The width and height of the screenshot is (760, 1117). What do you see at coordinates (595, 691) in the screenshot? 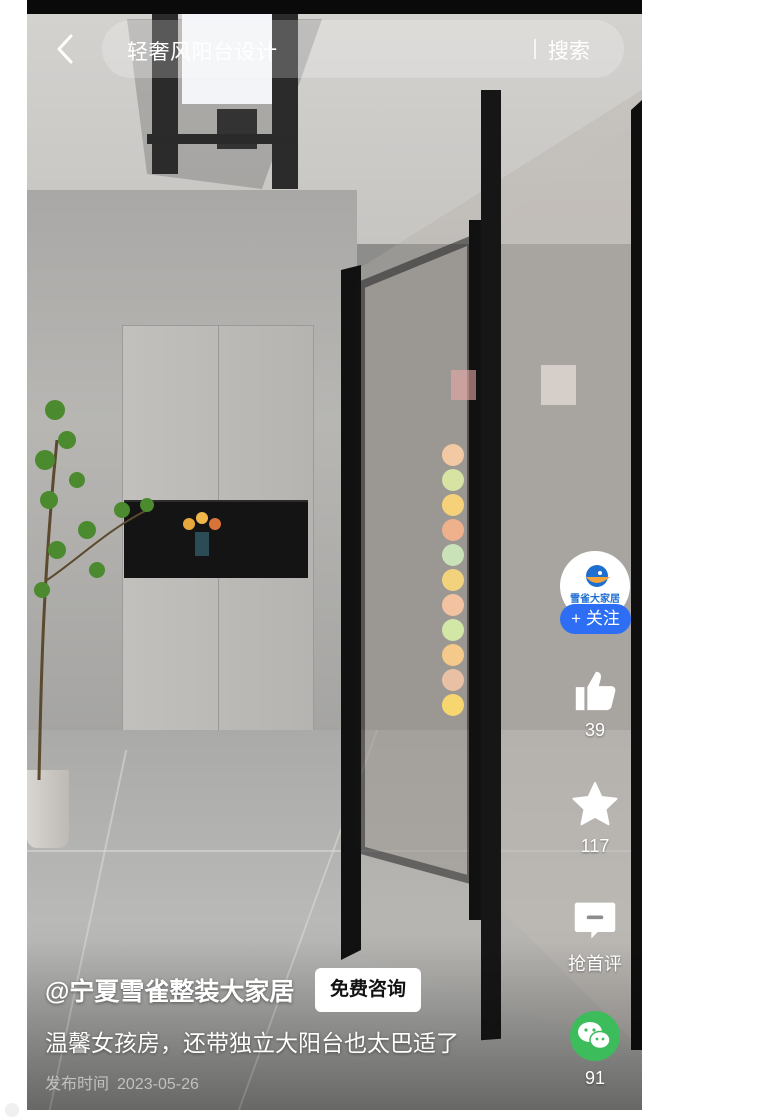
I see `thumbs-up-icon` at bounding box center [595, 691].